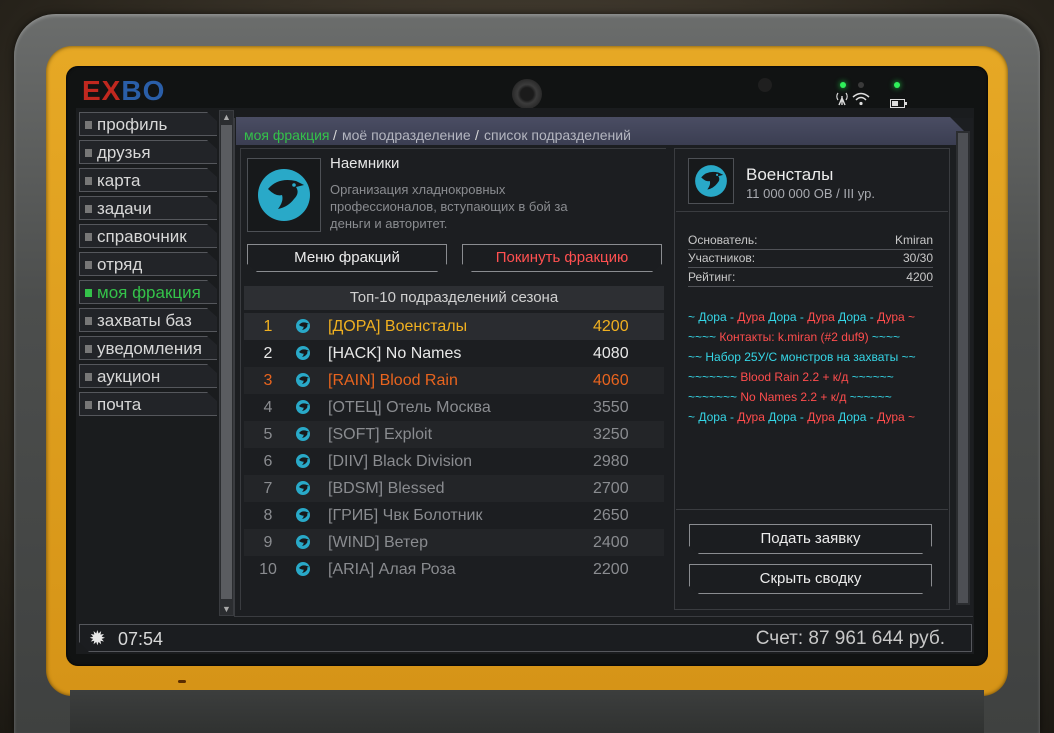 This screenshot has width=1054, height=733. Describe the element at coordinates (124, 152) in the screenshot. I see `sidebar-item-label: друзья` at that location.